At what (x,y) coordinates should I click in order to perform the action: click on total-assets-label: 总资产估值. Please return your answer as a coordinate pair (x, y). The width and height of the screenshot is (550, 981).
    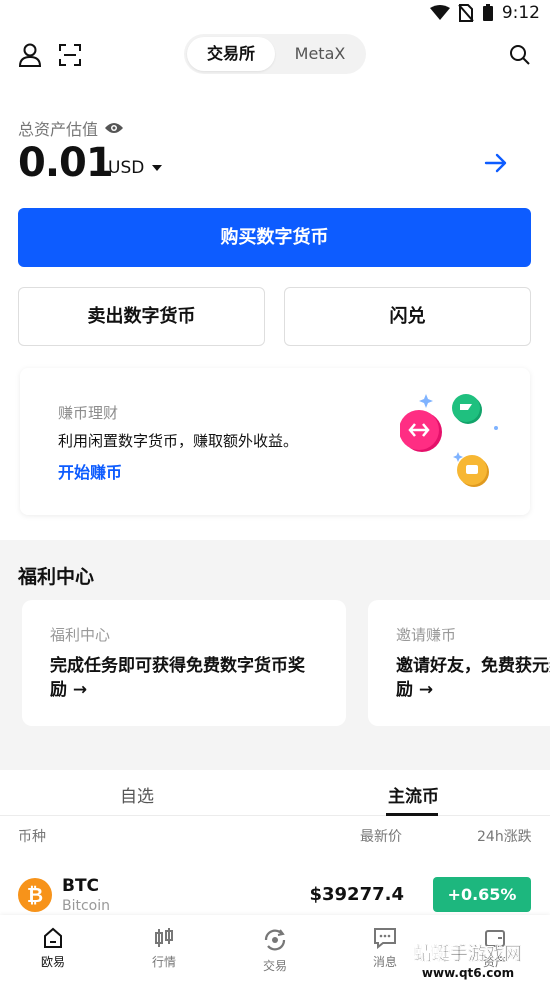
    Looking at the image, I should click on (71, 128).